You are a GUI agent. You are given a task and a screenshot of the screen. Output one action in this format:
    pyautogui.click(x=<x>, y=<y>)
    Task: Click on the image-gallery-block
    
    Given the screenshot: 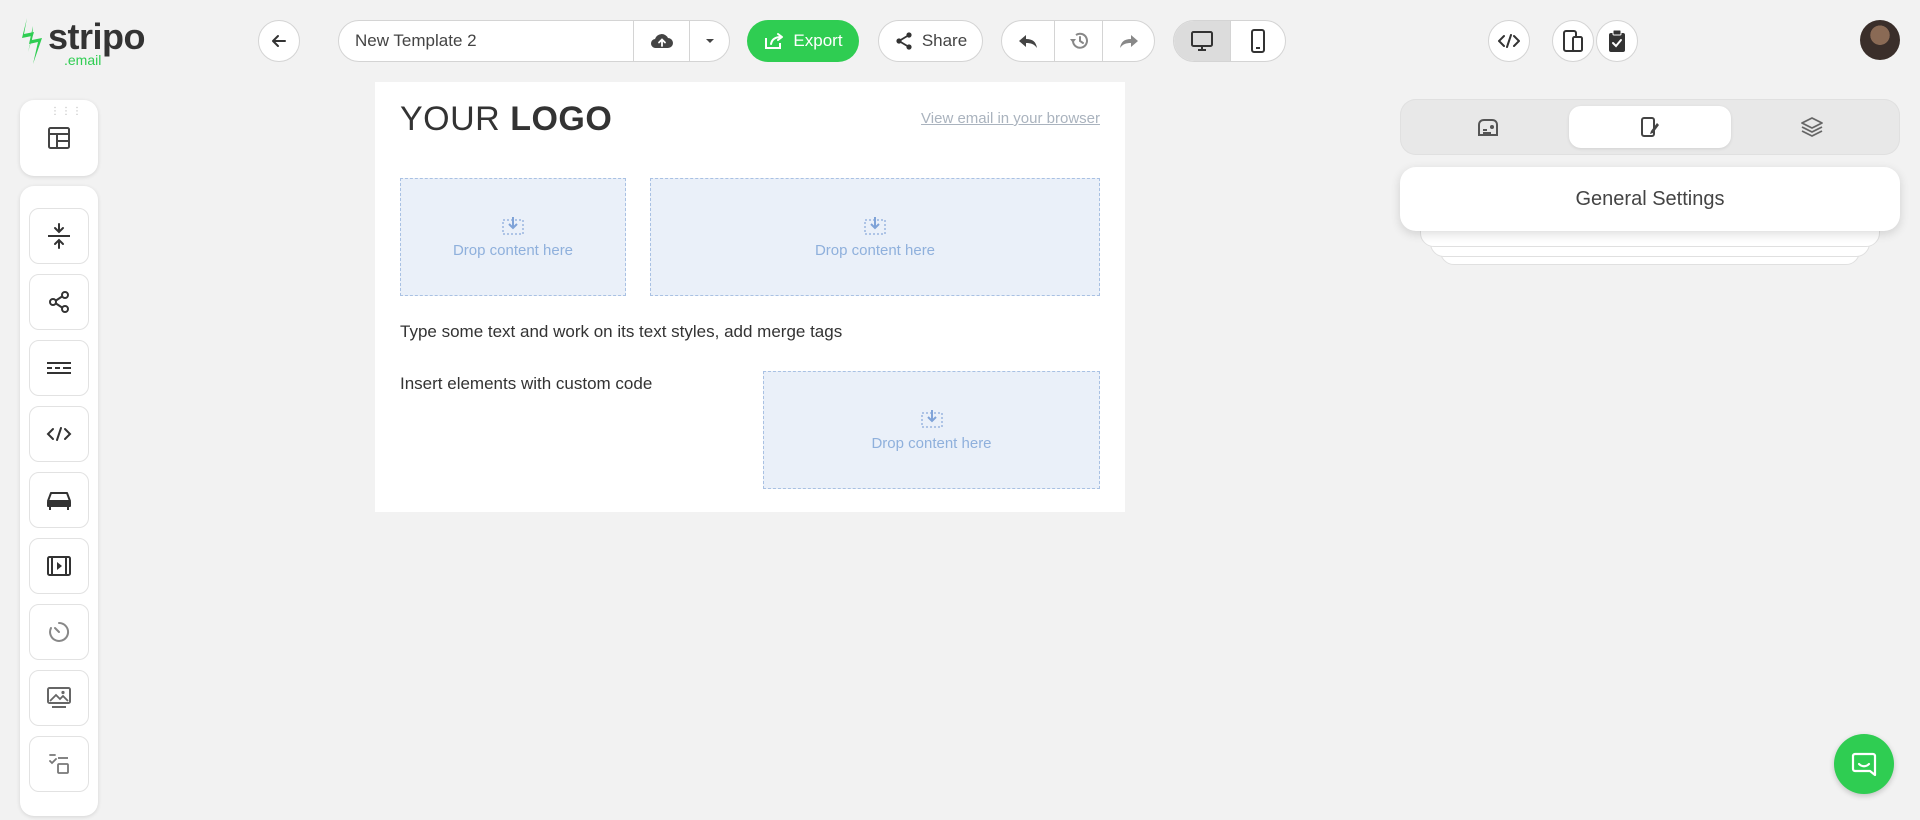 What is the action you would take?
    pyautogui.click(x=59, y=698)
    